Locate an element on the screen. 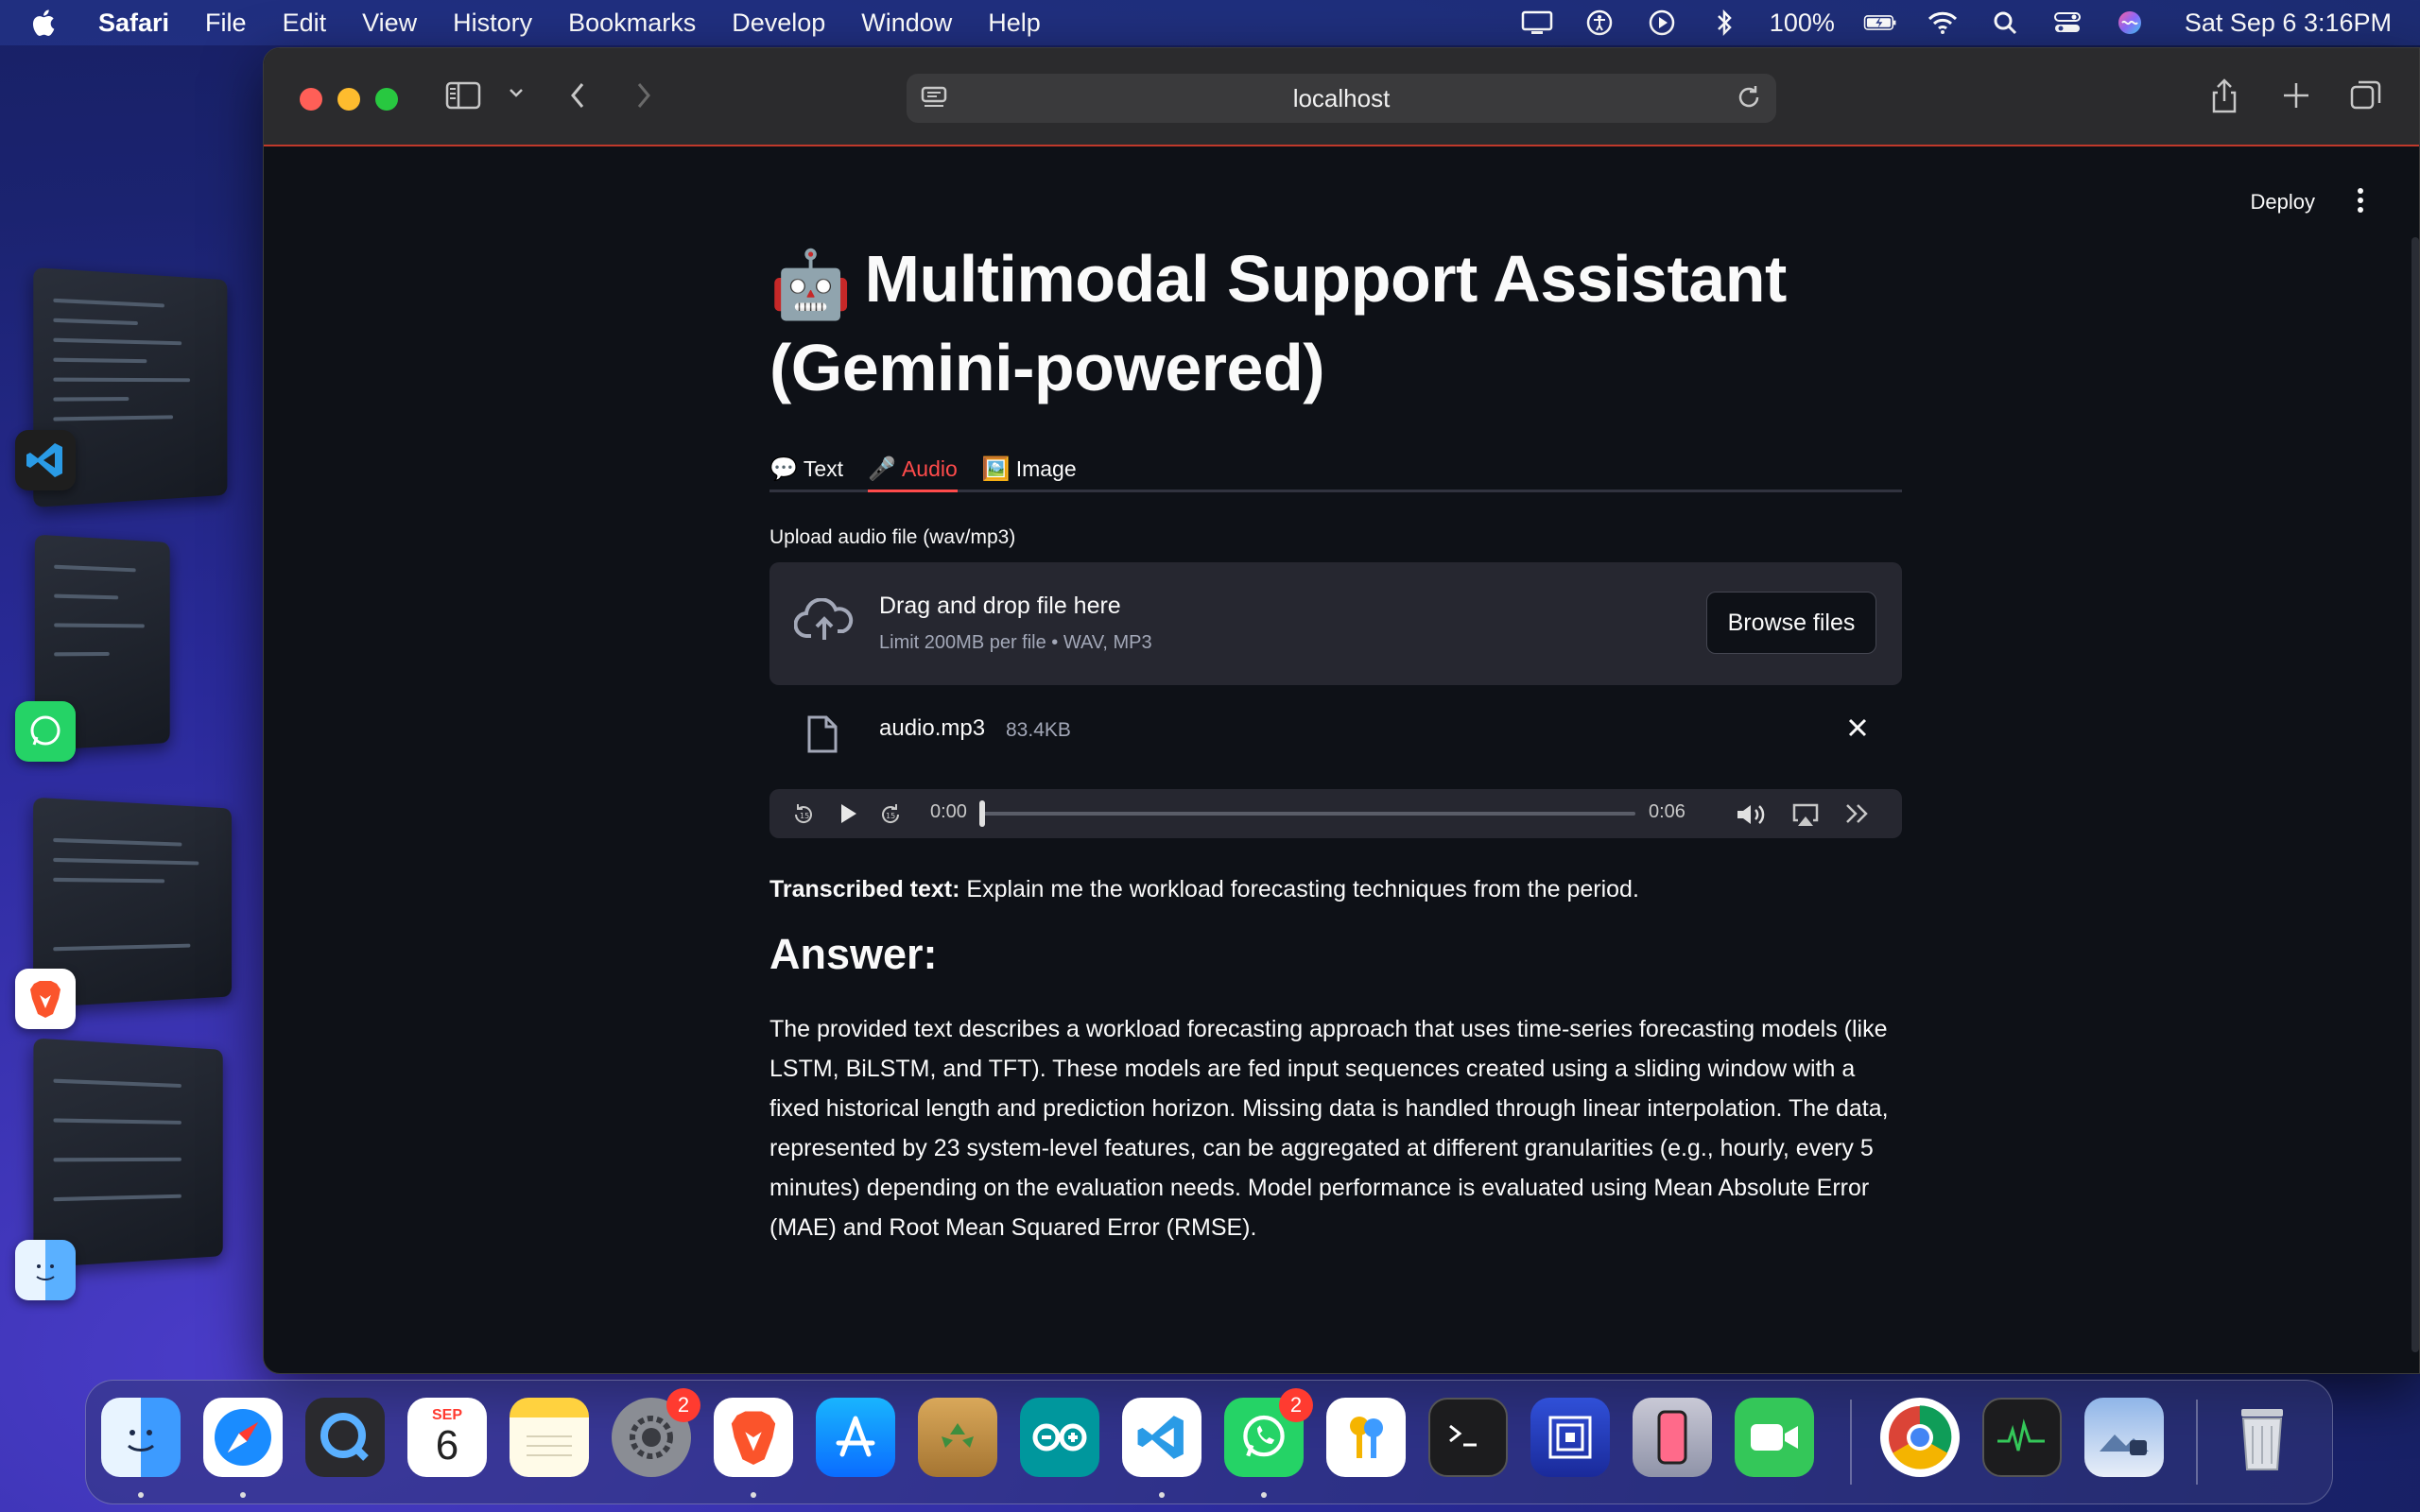 Image resolution: width=2420 pixels, height=1512 pixels. robot-icon: 🤖 is located at coordinates (810, 284).